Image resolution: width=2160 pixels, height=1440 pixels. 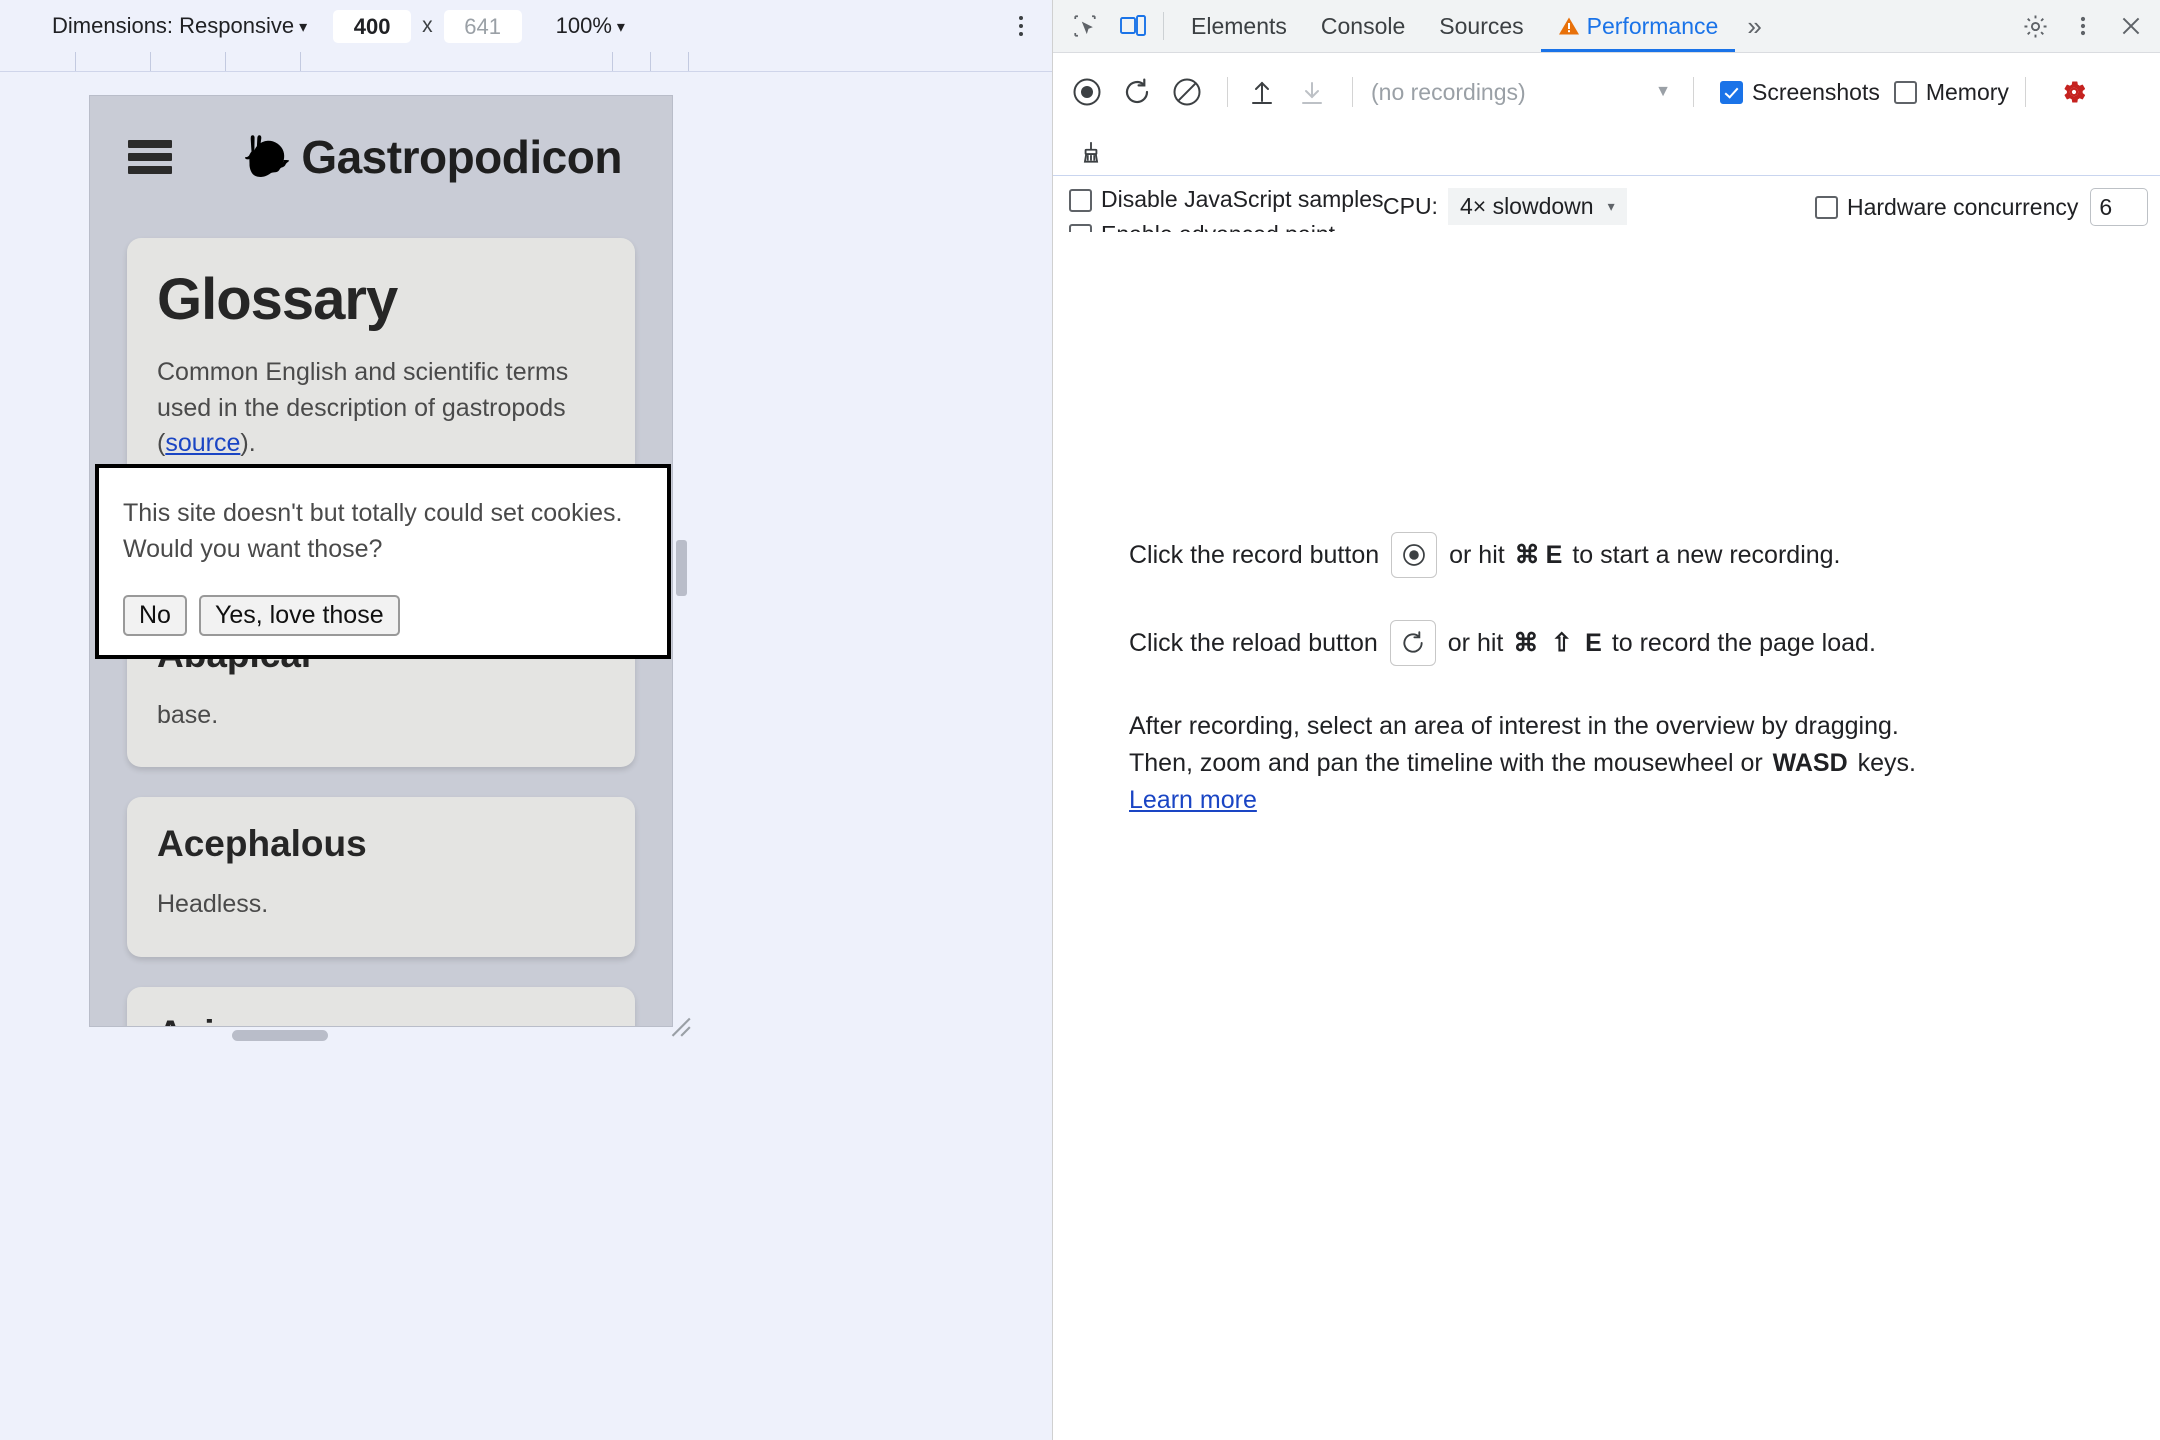 I want to click on download-profile-icon, so click(x=1312, y=92).